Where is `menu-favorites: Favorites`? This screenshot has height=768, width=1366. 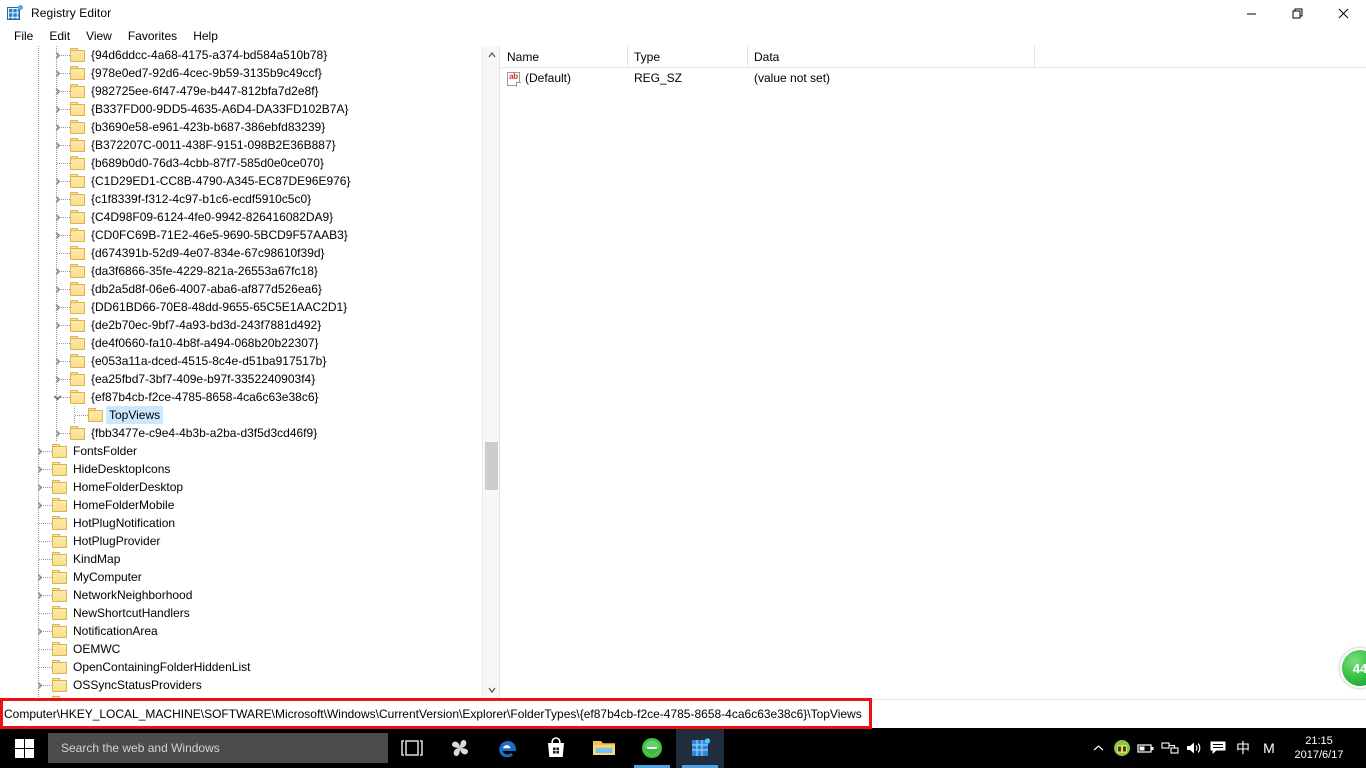 menu-favorites: Favorites is located at coordinates (152, 36).